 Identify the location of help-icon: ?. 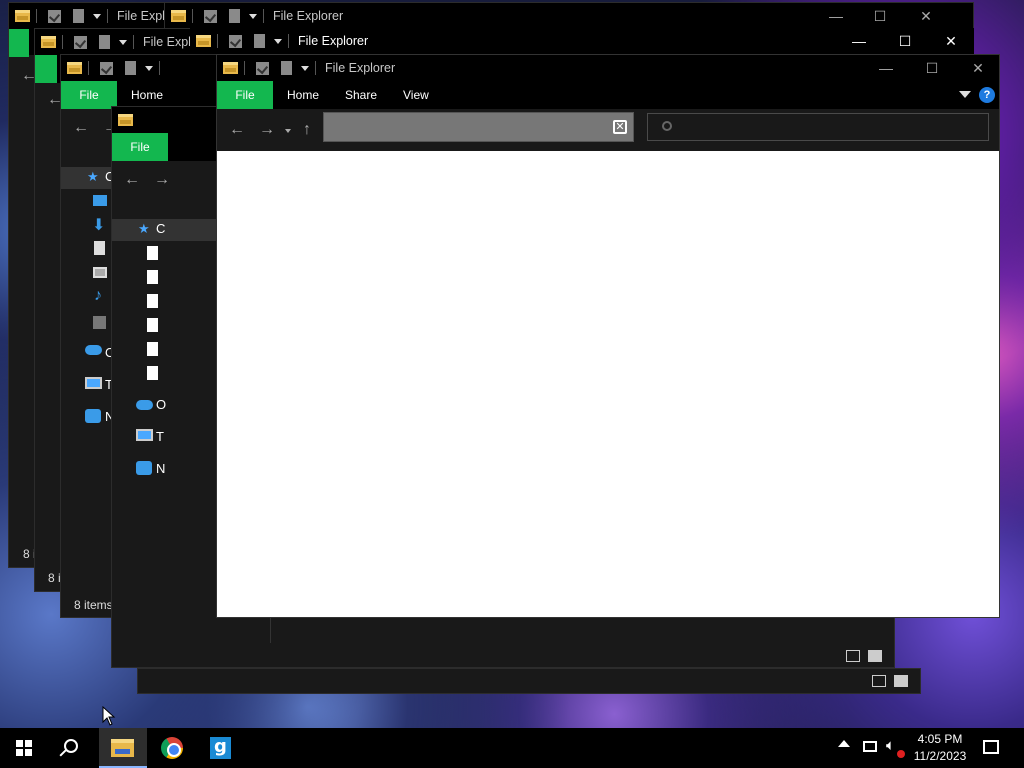
(987, 95).